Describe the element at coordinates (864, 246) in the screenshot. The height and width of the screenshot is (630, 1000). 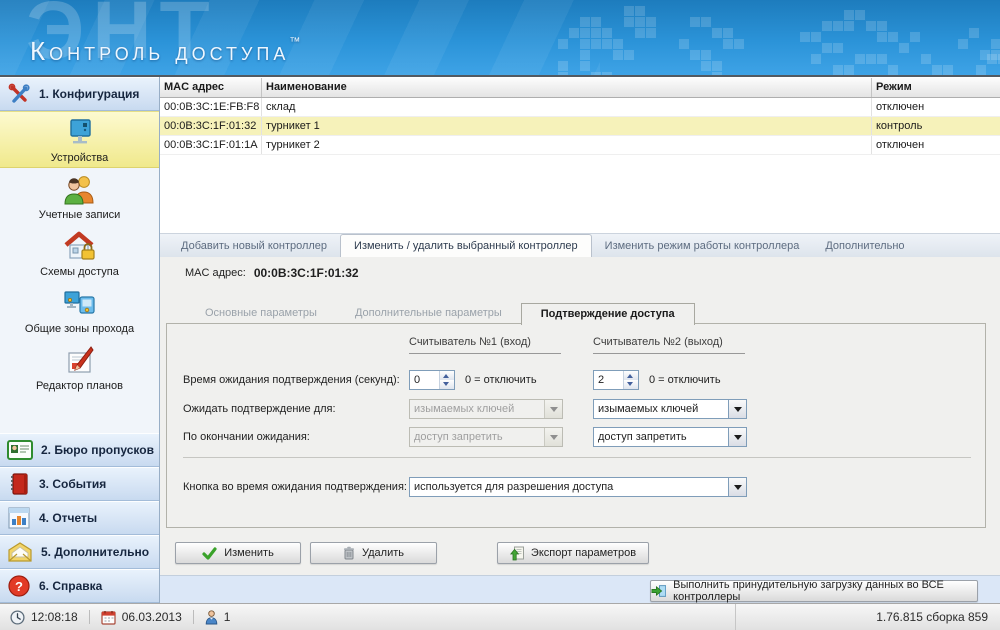
I see `tab-additional: Дополнительно` at that location.